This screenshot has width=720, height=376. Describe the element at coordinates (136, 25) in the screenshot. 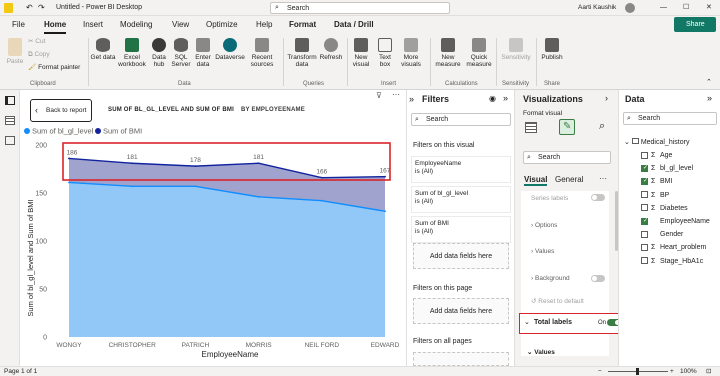

I see `tab-modeling: Modeling` at that location.